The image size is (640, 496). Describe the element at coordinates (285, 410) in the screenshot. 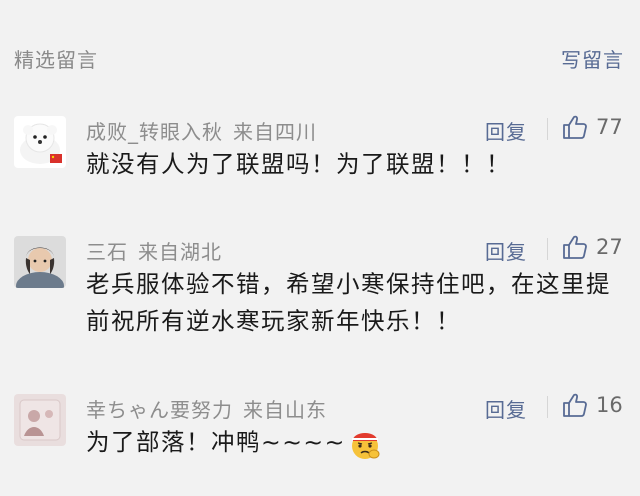

I see `author-location: 来自山东` at that location.